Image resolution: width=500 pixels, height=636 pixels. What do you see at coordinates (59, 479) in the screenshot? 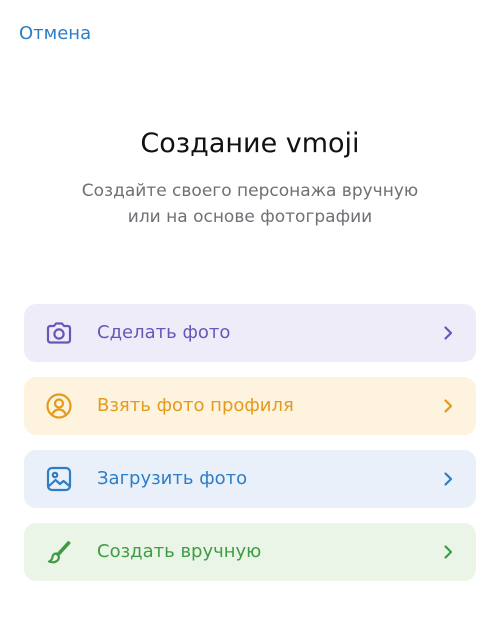
I see `image-icon` at bounding box center [59, 479].